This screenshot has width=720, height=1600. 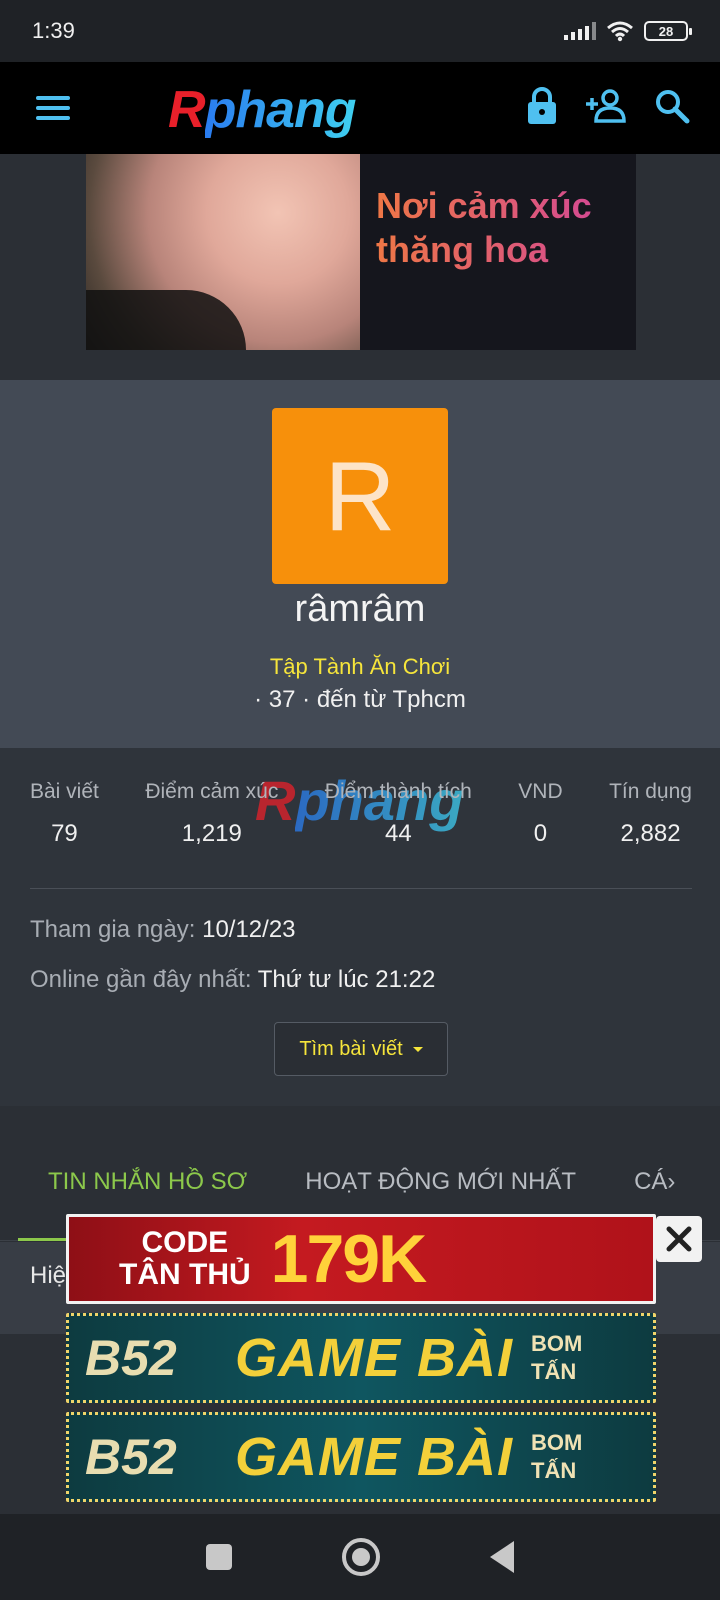 I want to click on stat-value: 0, so click(x=540, y=833).